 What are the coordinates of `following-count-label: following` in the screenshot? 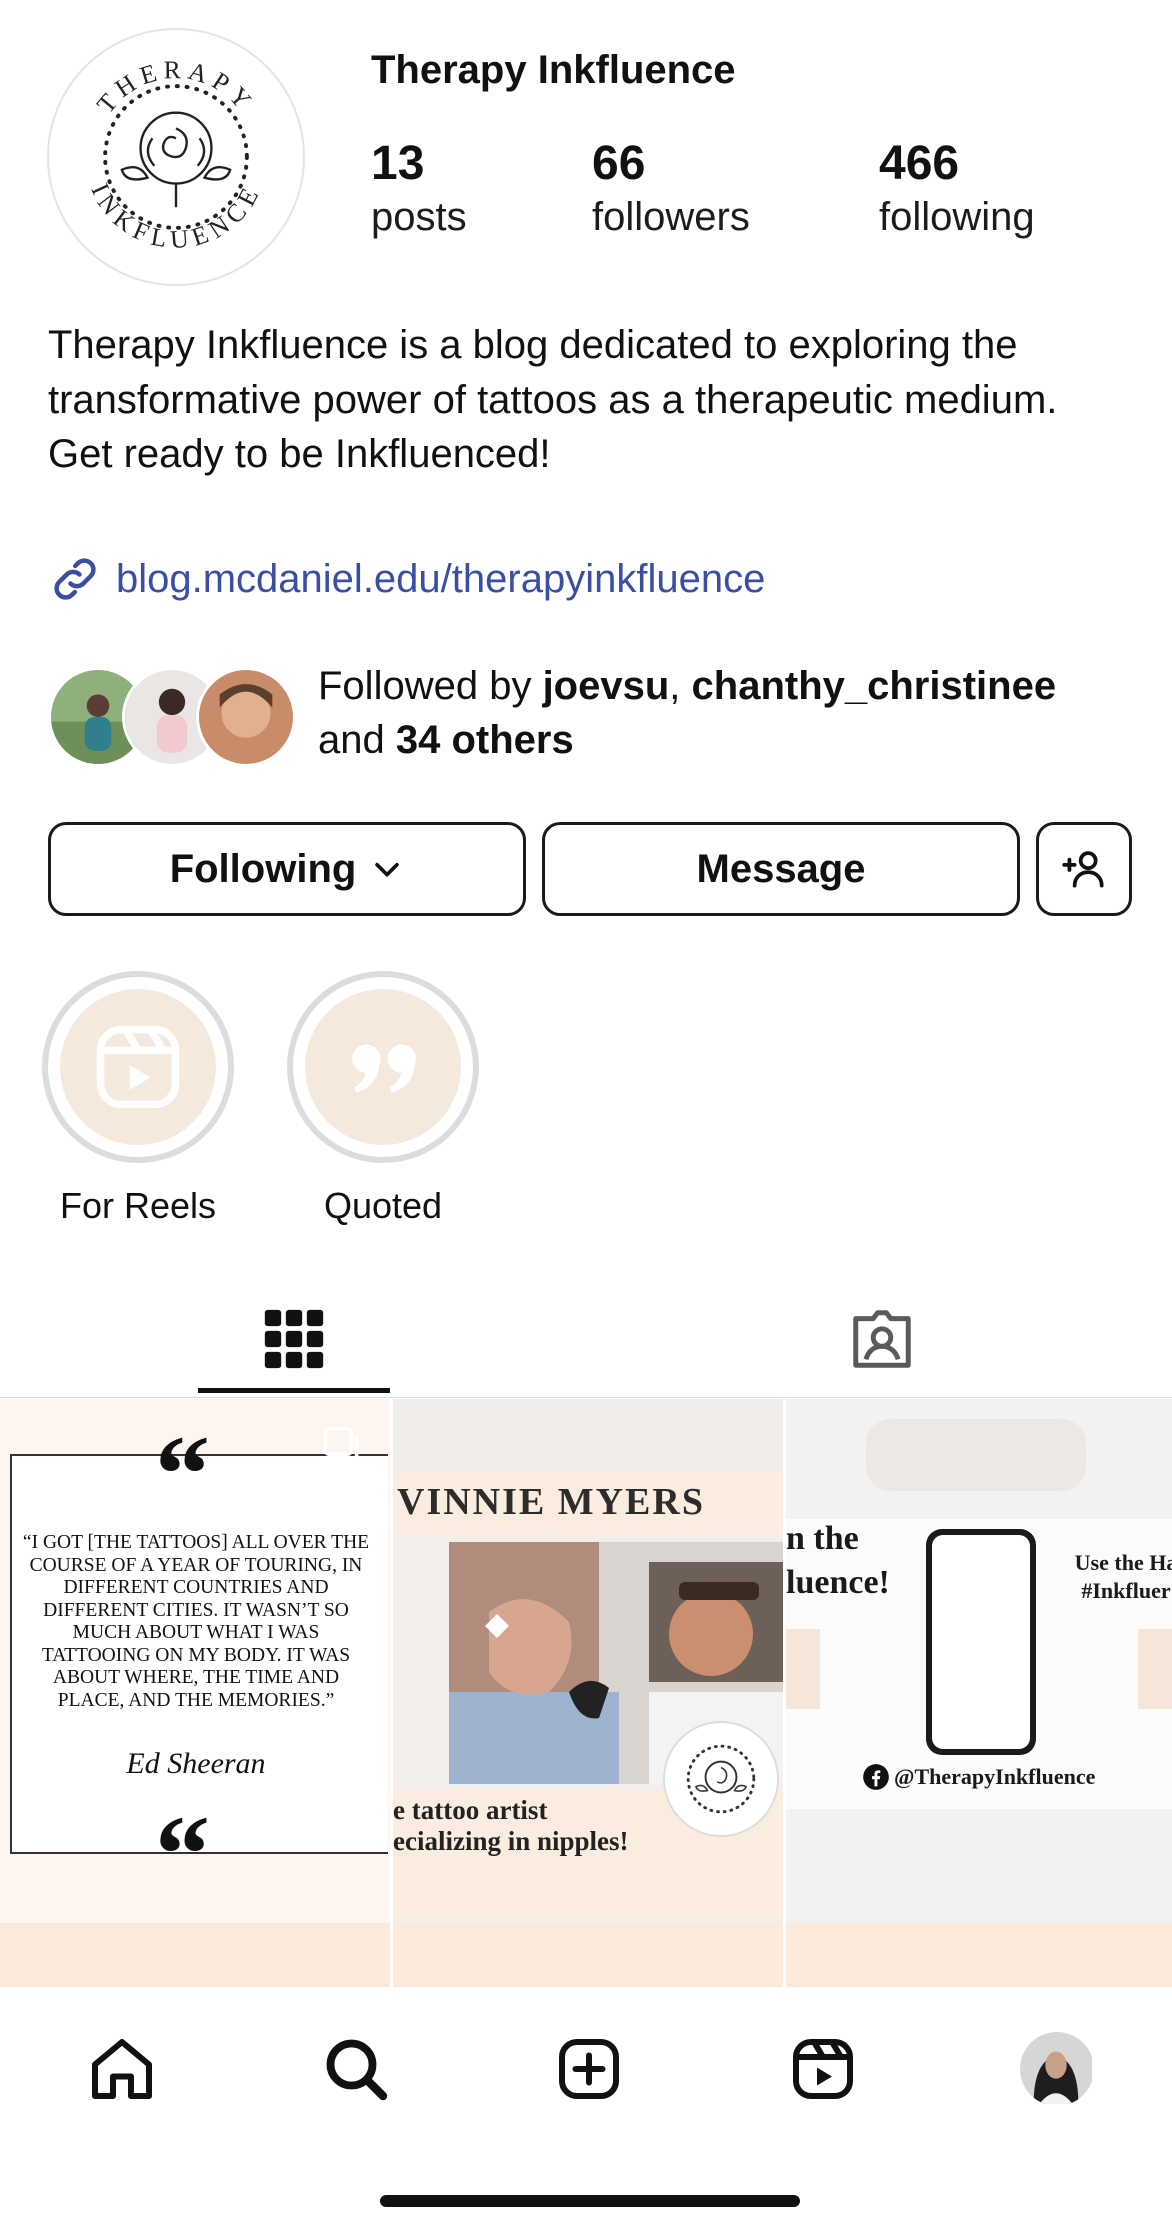 It's located at (957, 217).